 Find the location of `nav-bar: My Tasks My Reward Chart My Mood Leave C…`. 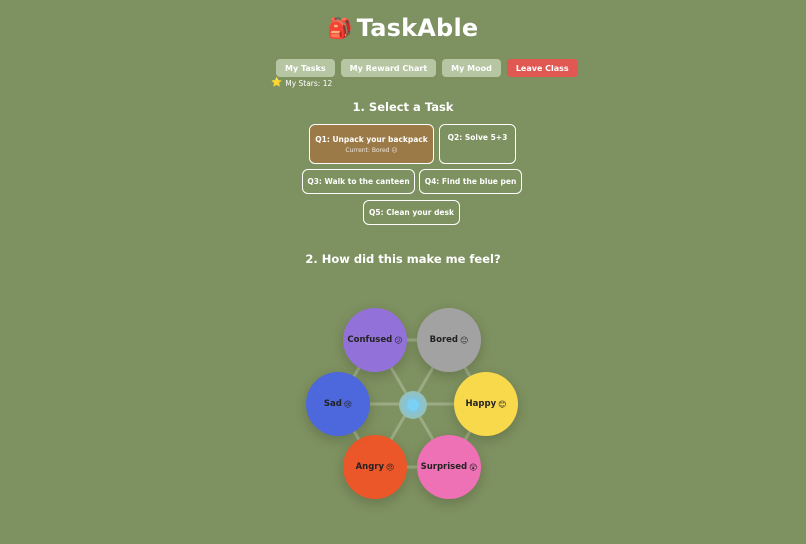

nav-bar: My Tasks My Reward Chart My Mood Leave C… is located at coordinates (427, 68).